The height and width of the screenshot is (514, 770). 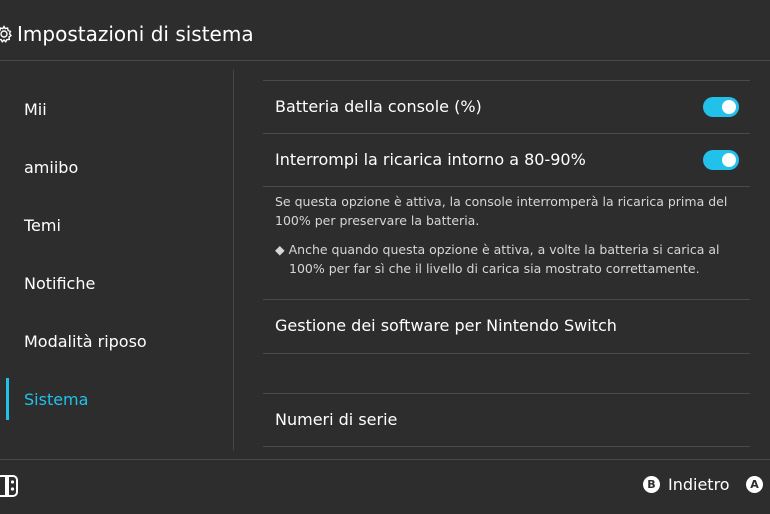 I want to click on controller-icon, so click(x=9, y=486).